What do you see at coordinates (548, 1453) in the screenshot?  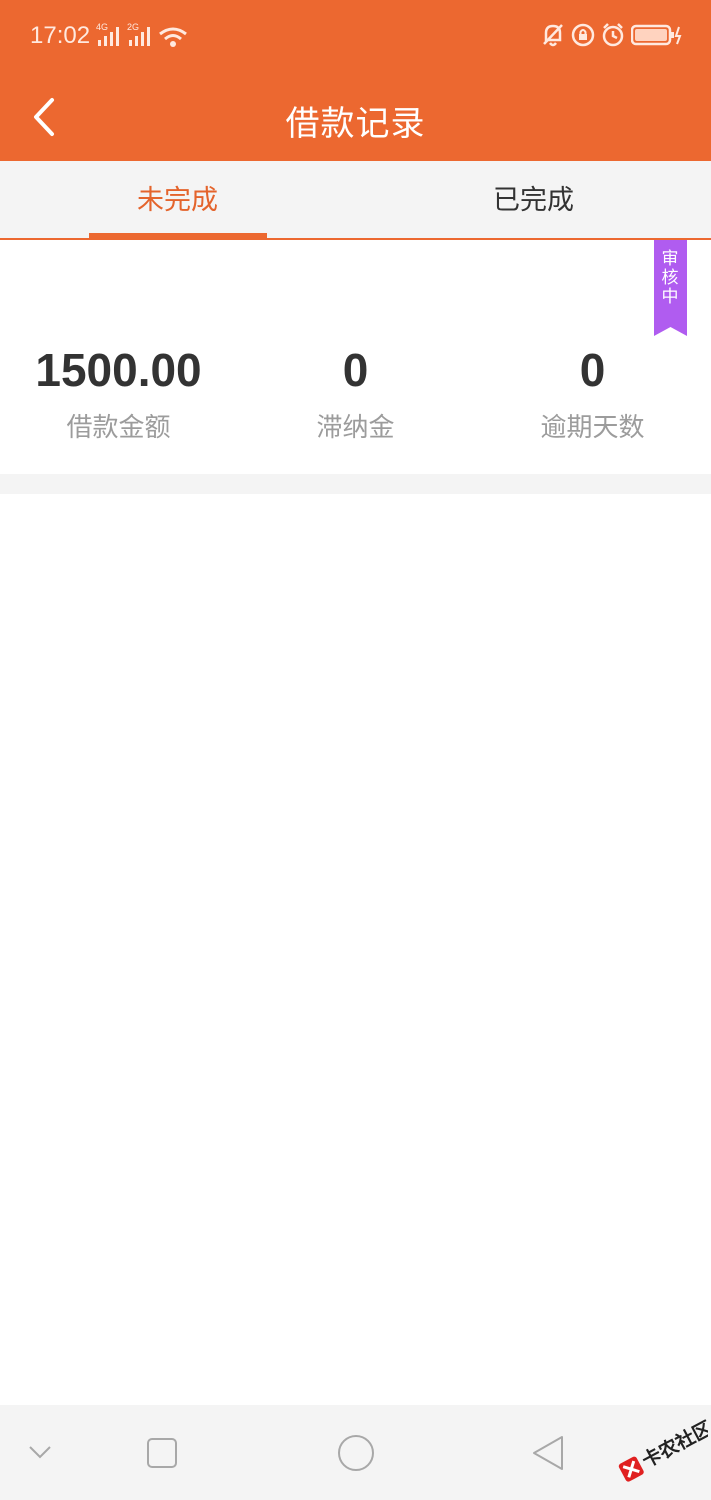 I see `back-triangle-icon` at bounding box center [548, 1453].